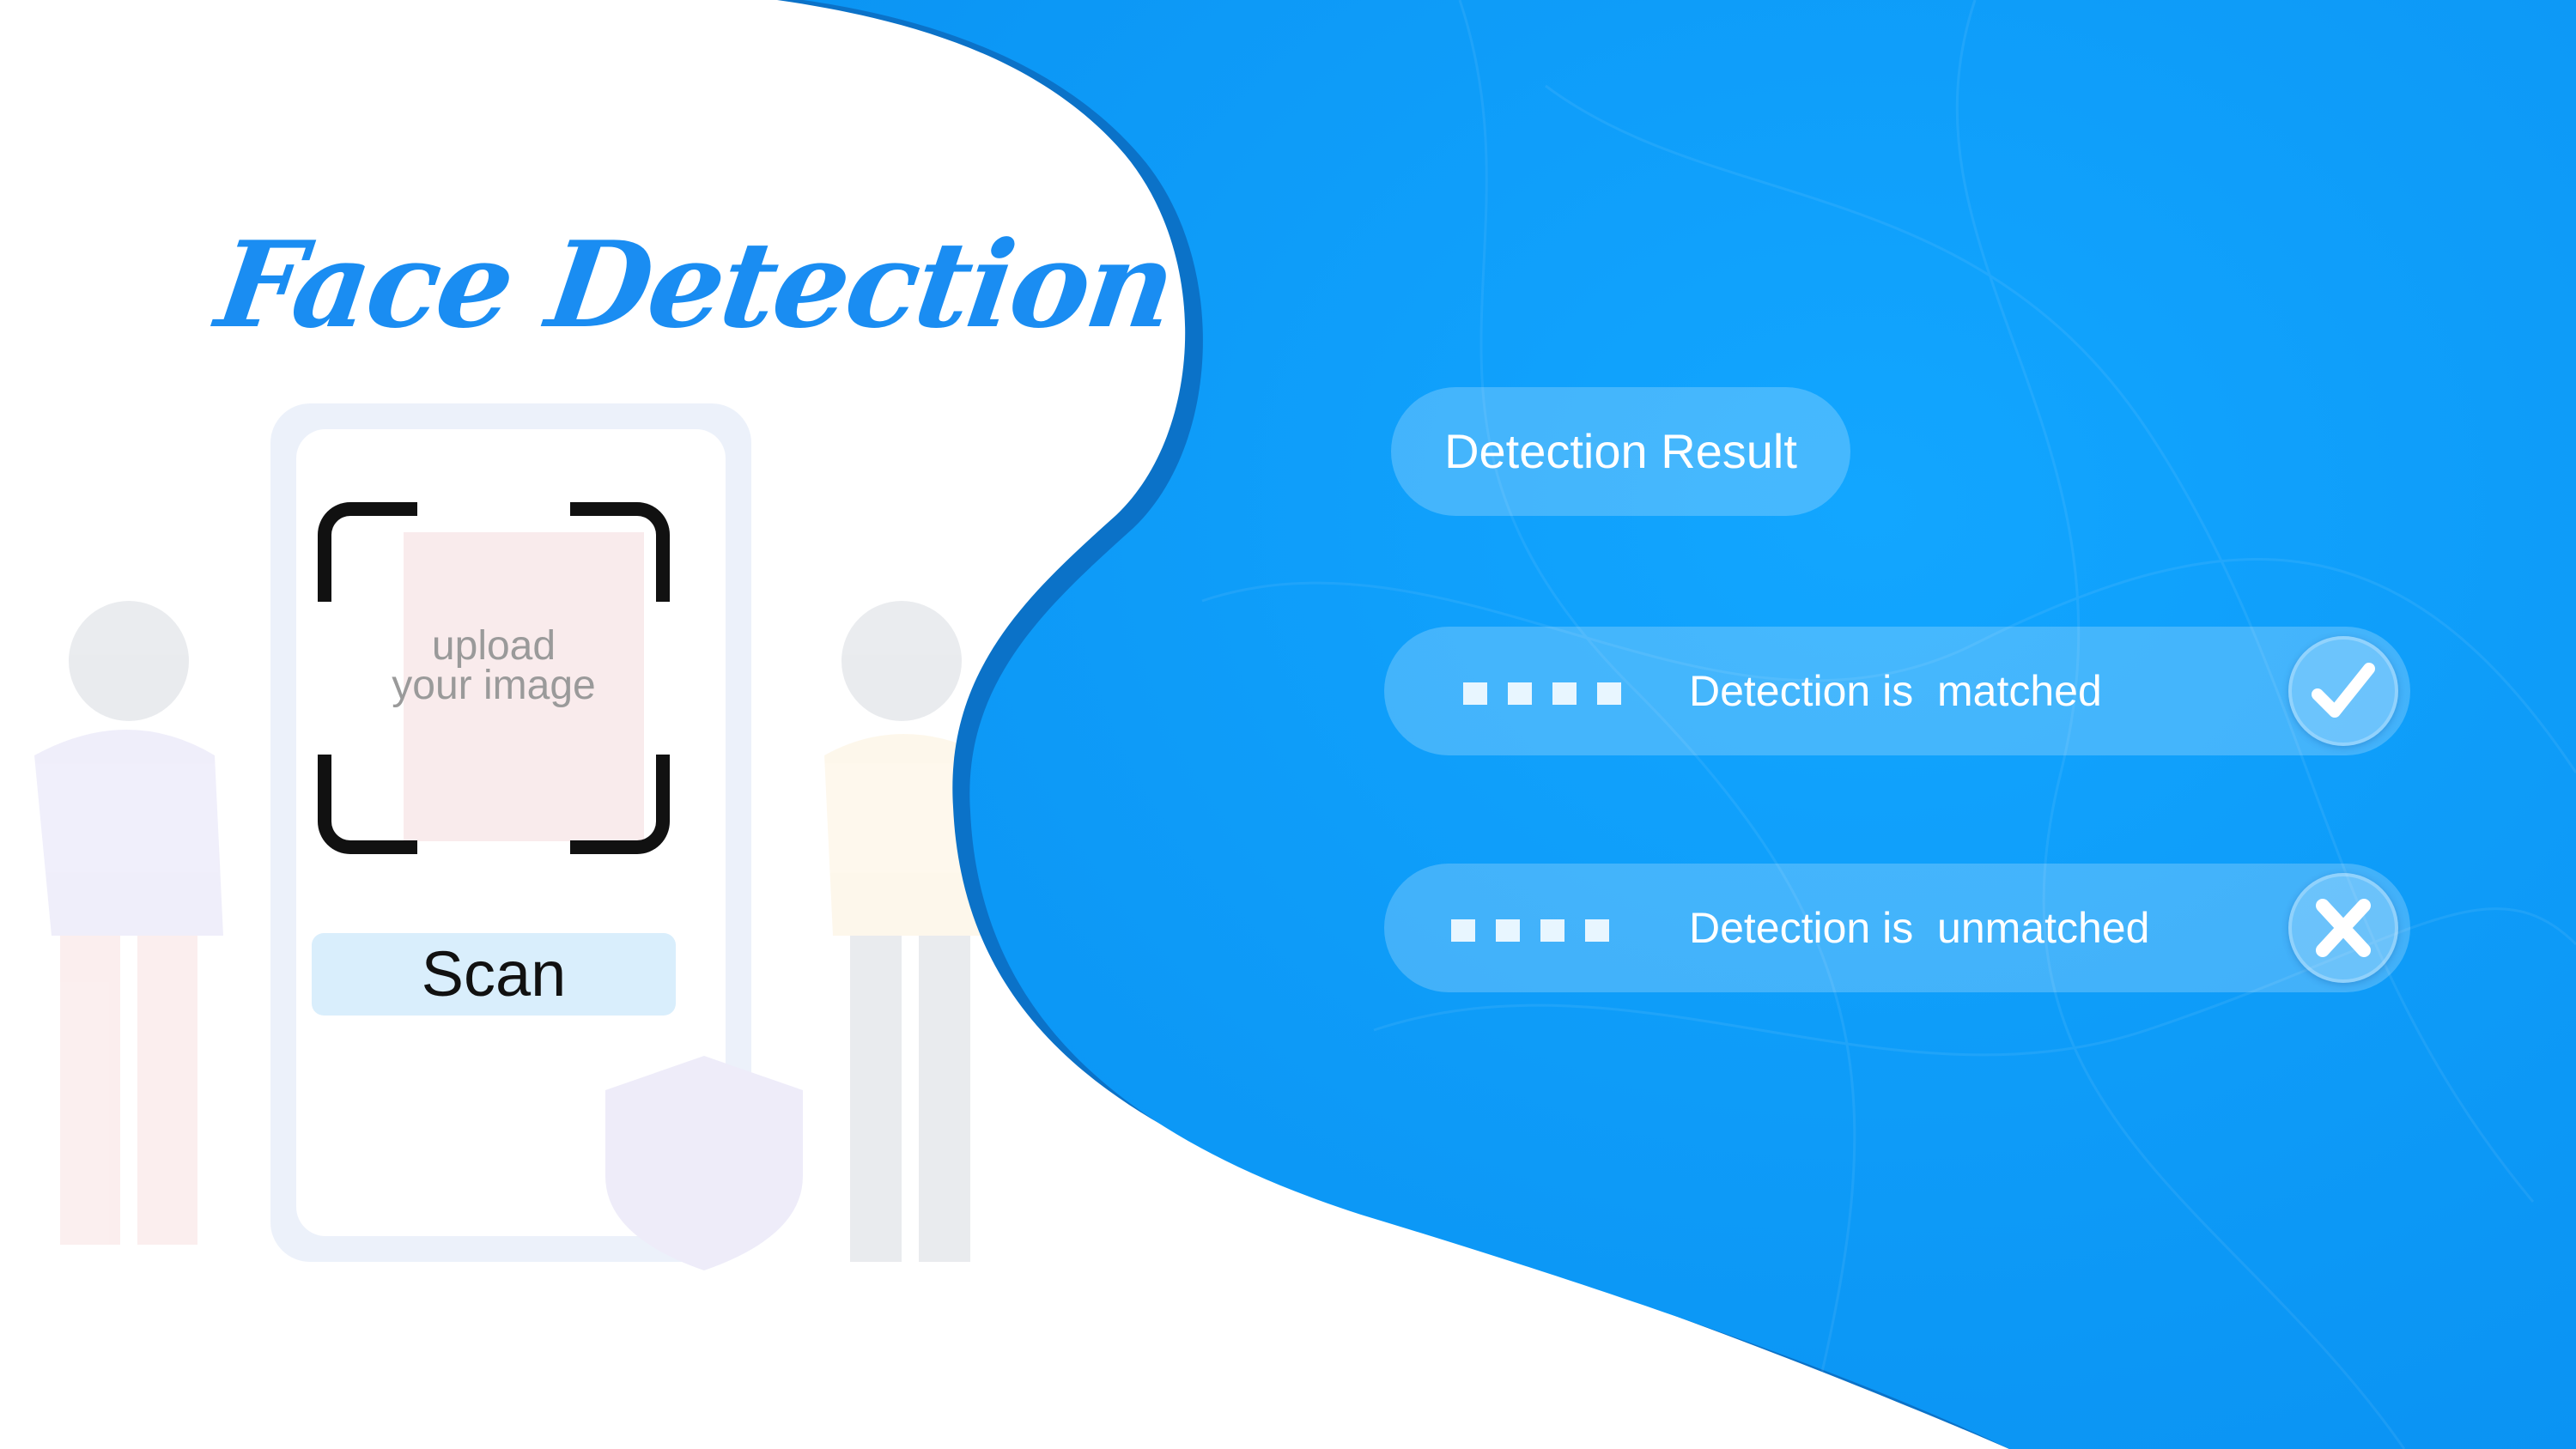  What do you see at coordinates (367, 552) in the screenshot?
I see `scan-corner-top-left` at bounding box center [367, 552].